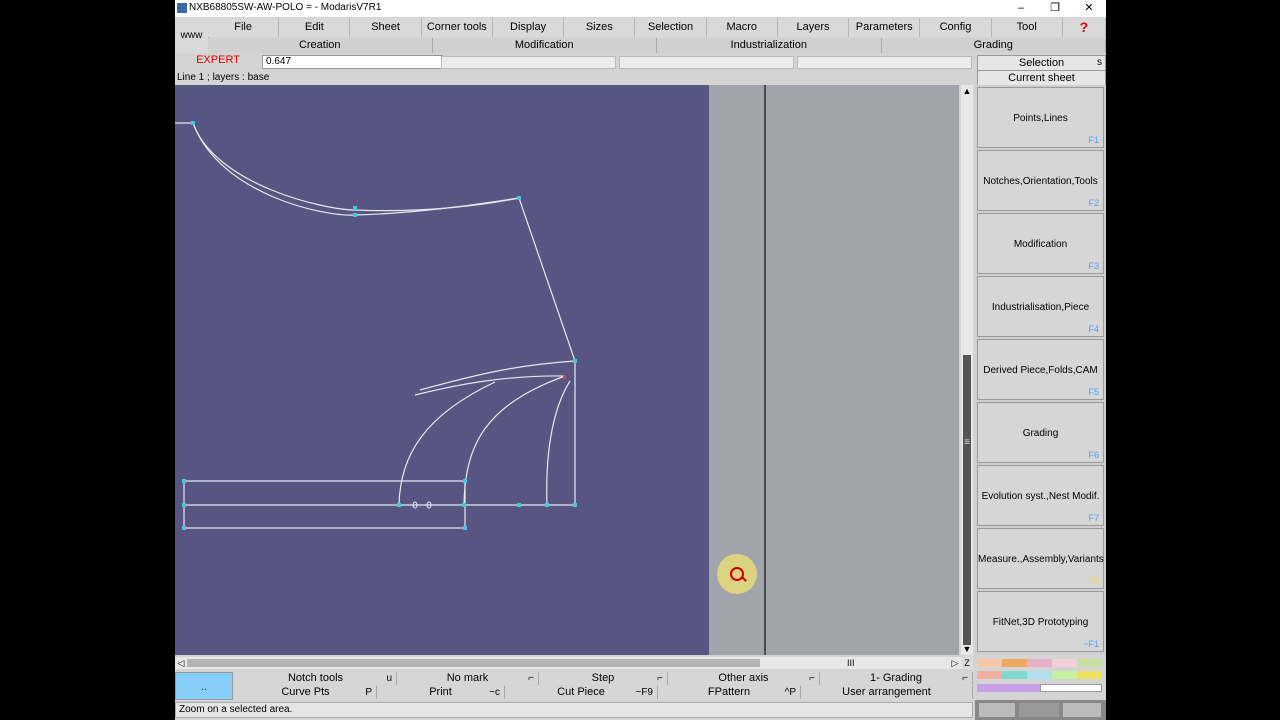 This screenshot has width=1280, height=720. What do you see at coordinates (315, 27) in the screenshot?
I see `menu-edit: Edit` at bounding box center [315, 27].